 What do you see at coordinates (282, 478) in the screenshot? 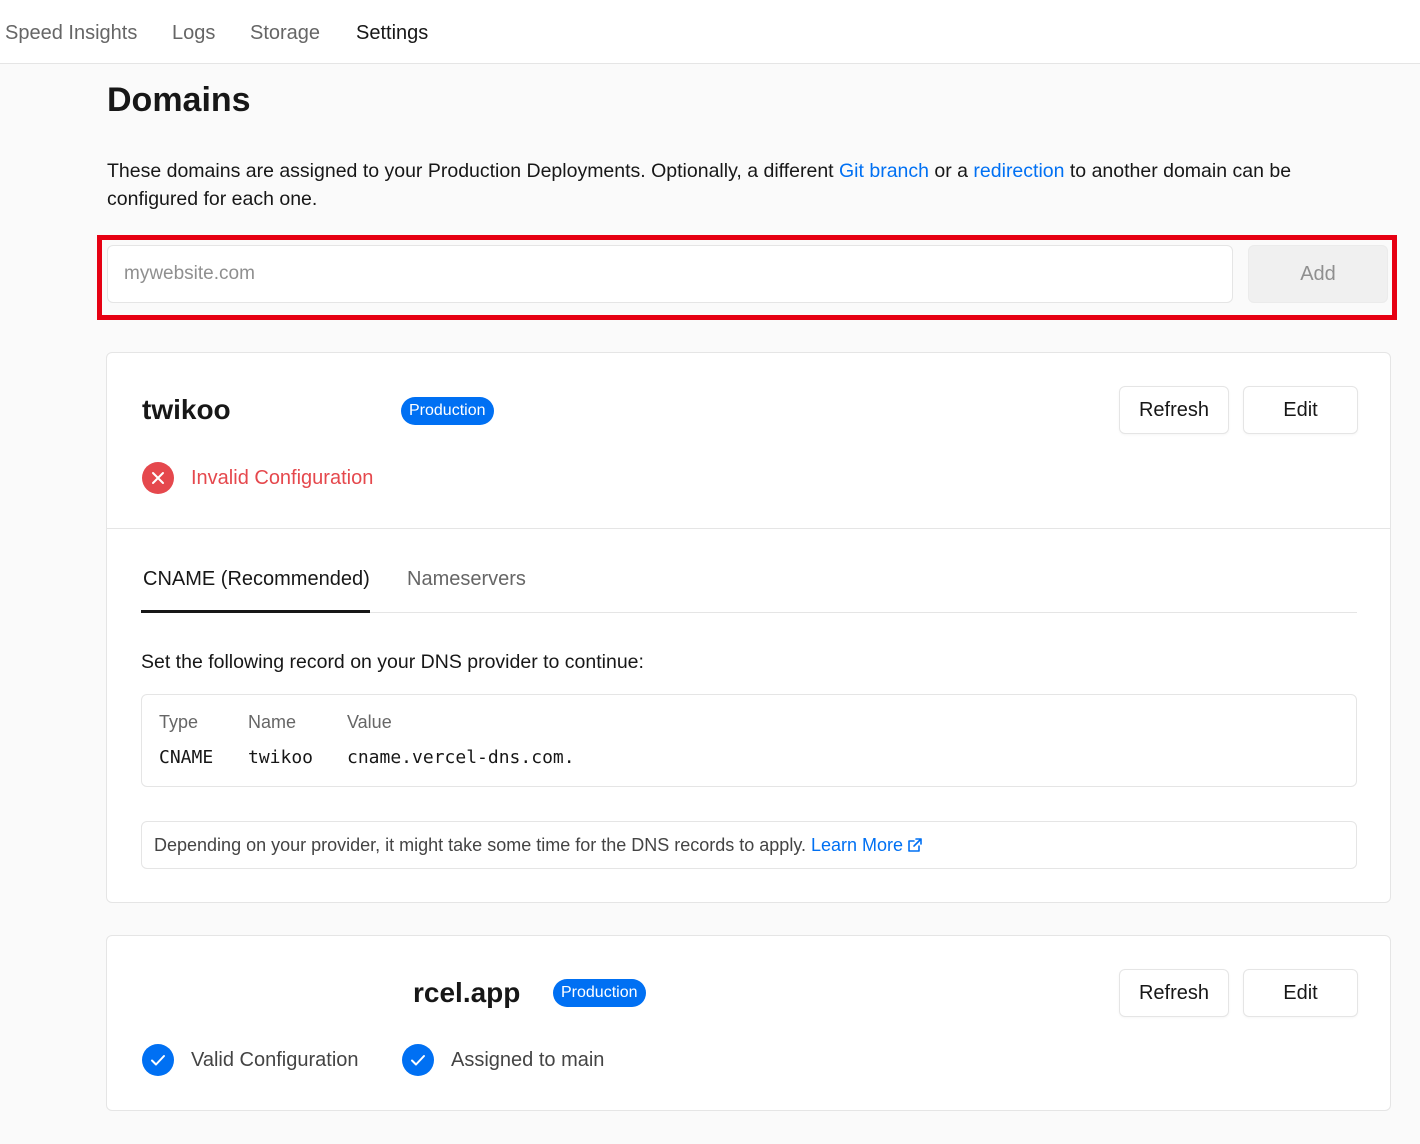
I see `status-invalid-configuration: Invalid Configuration` at bounding box center [282, 478].